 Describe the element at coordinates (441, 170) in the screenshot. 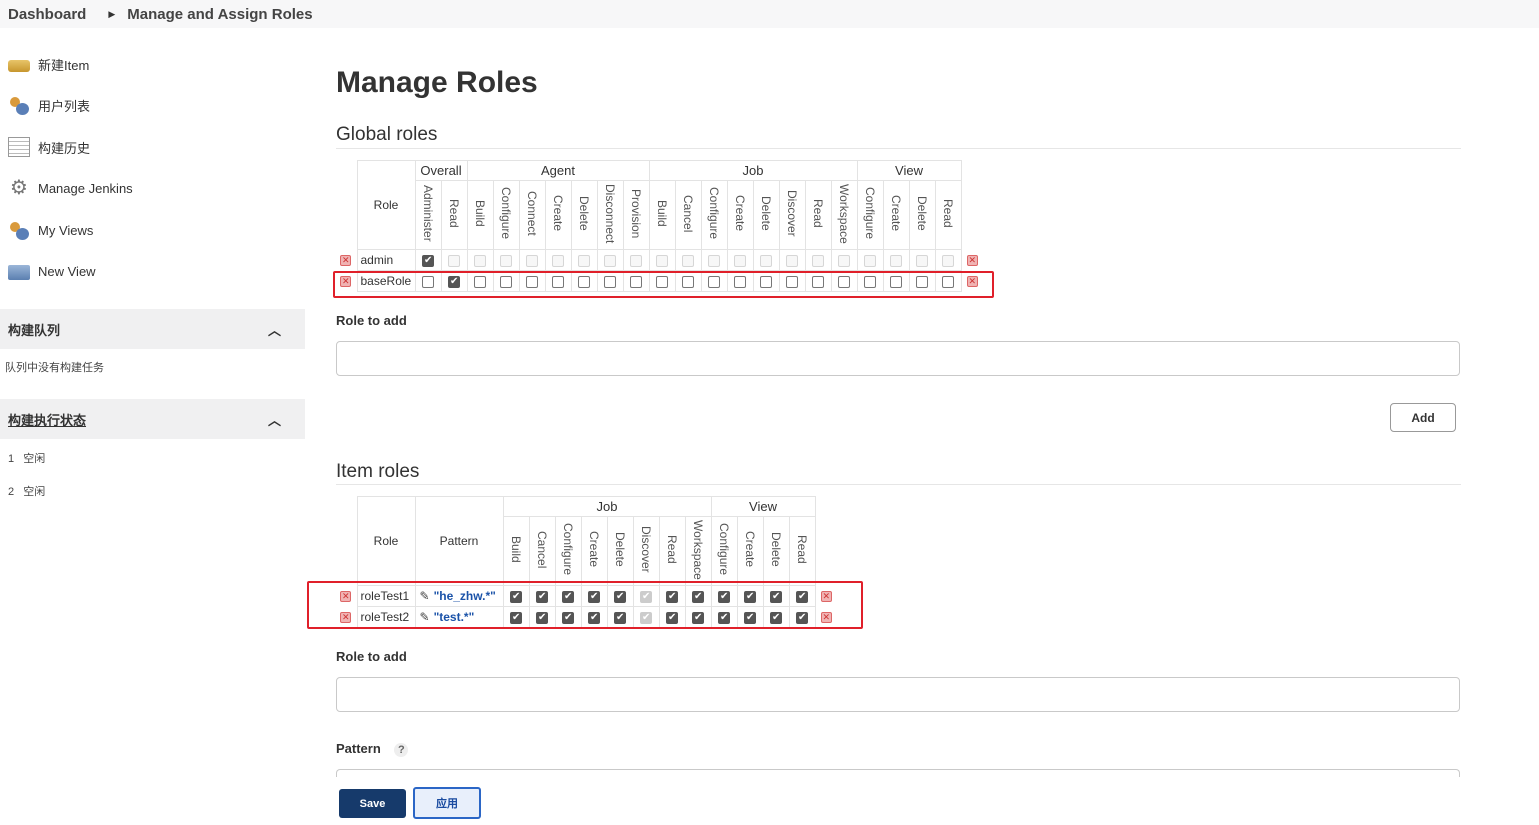

I see `permission-group-header: Overall` at that location.